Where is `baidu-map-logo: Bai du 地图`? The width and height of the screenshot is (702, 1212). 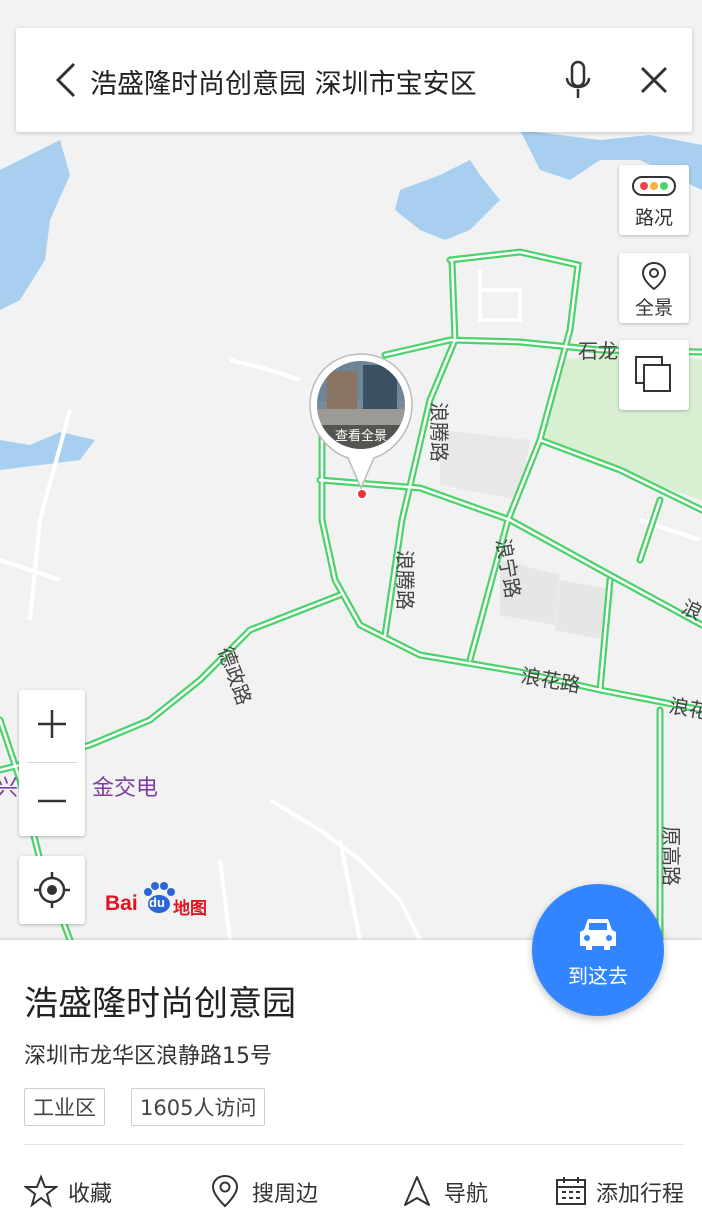
baidu-map-logo: Bai du 地图 is located at coordinates (160, 898).